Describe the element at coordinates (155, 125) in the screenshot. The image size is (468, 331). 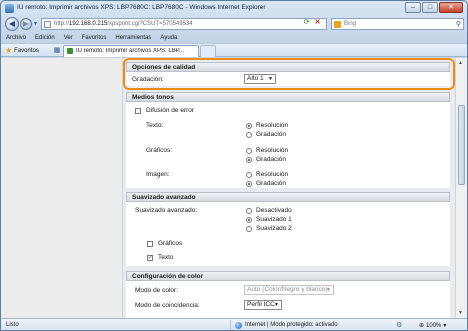
I see `text-label: Texto:` at that location.